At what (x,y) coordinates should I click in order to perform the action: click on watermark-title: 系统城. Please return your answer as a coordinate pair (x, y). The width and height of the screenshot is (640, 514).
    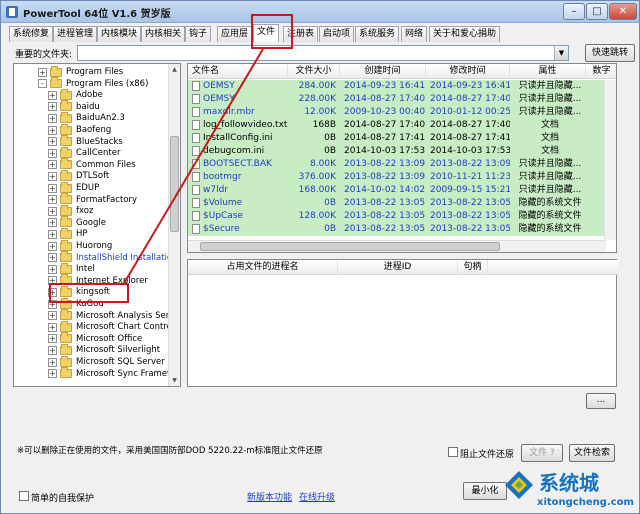
    Looking at the image, I should click on (569, 483).